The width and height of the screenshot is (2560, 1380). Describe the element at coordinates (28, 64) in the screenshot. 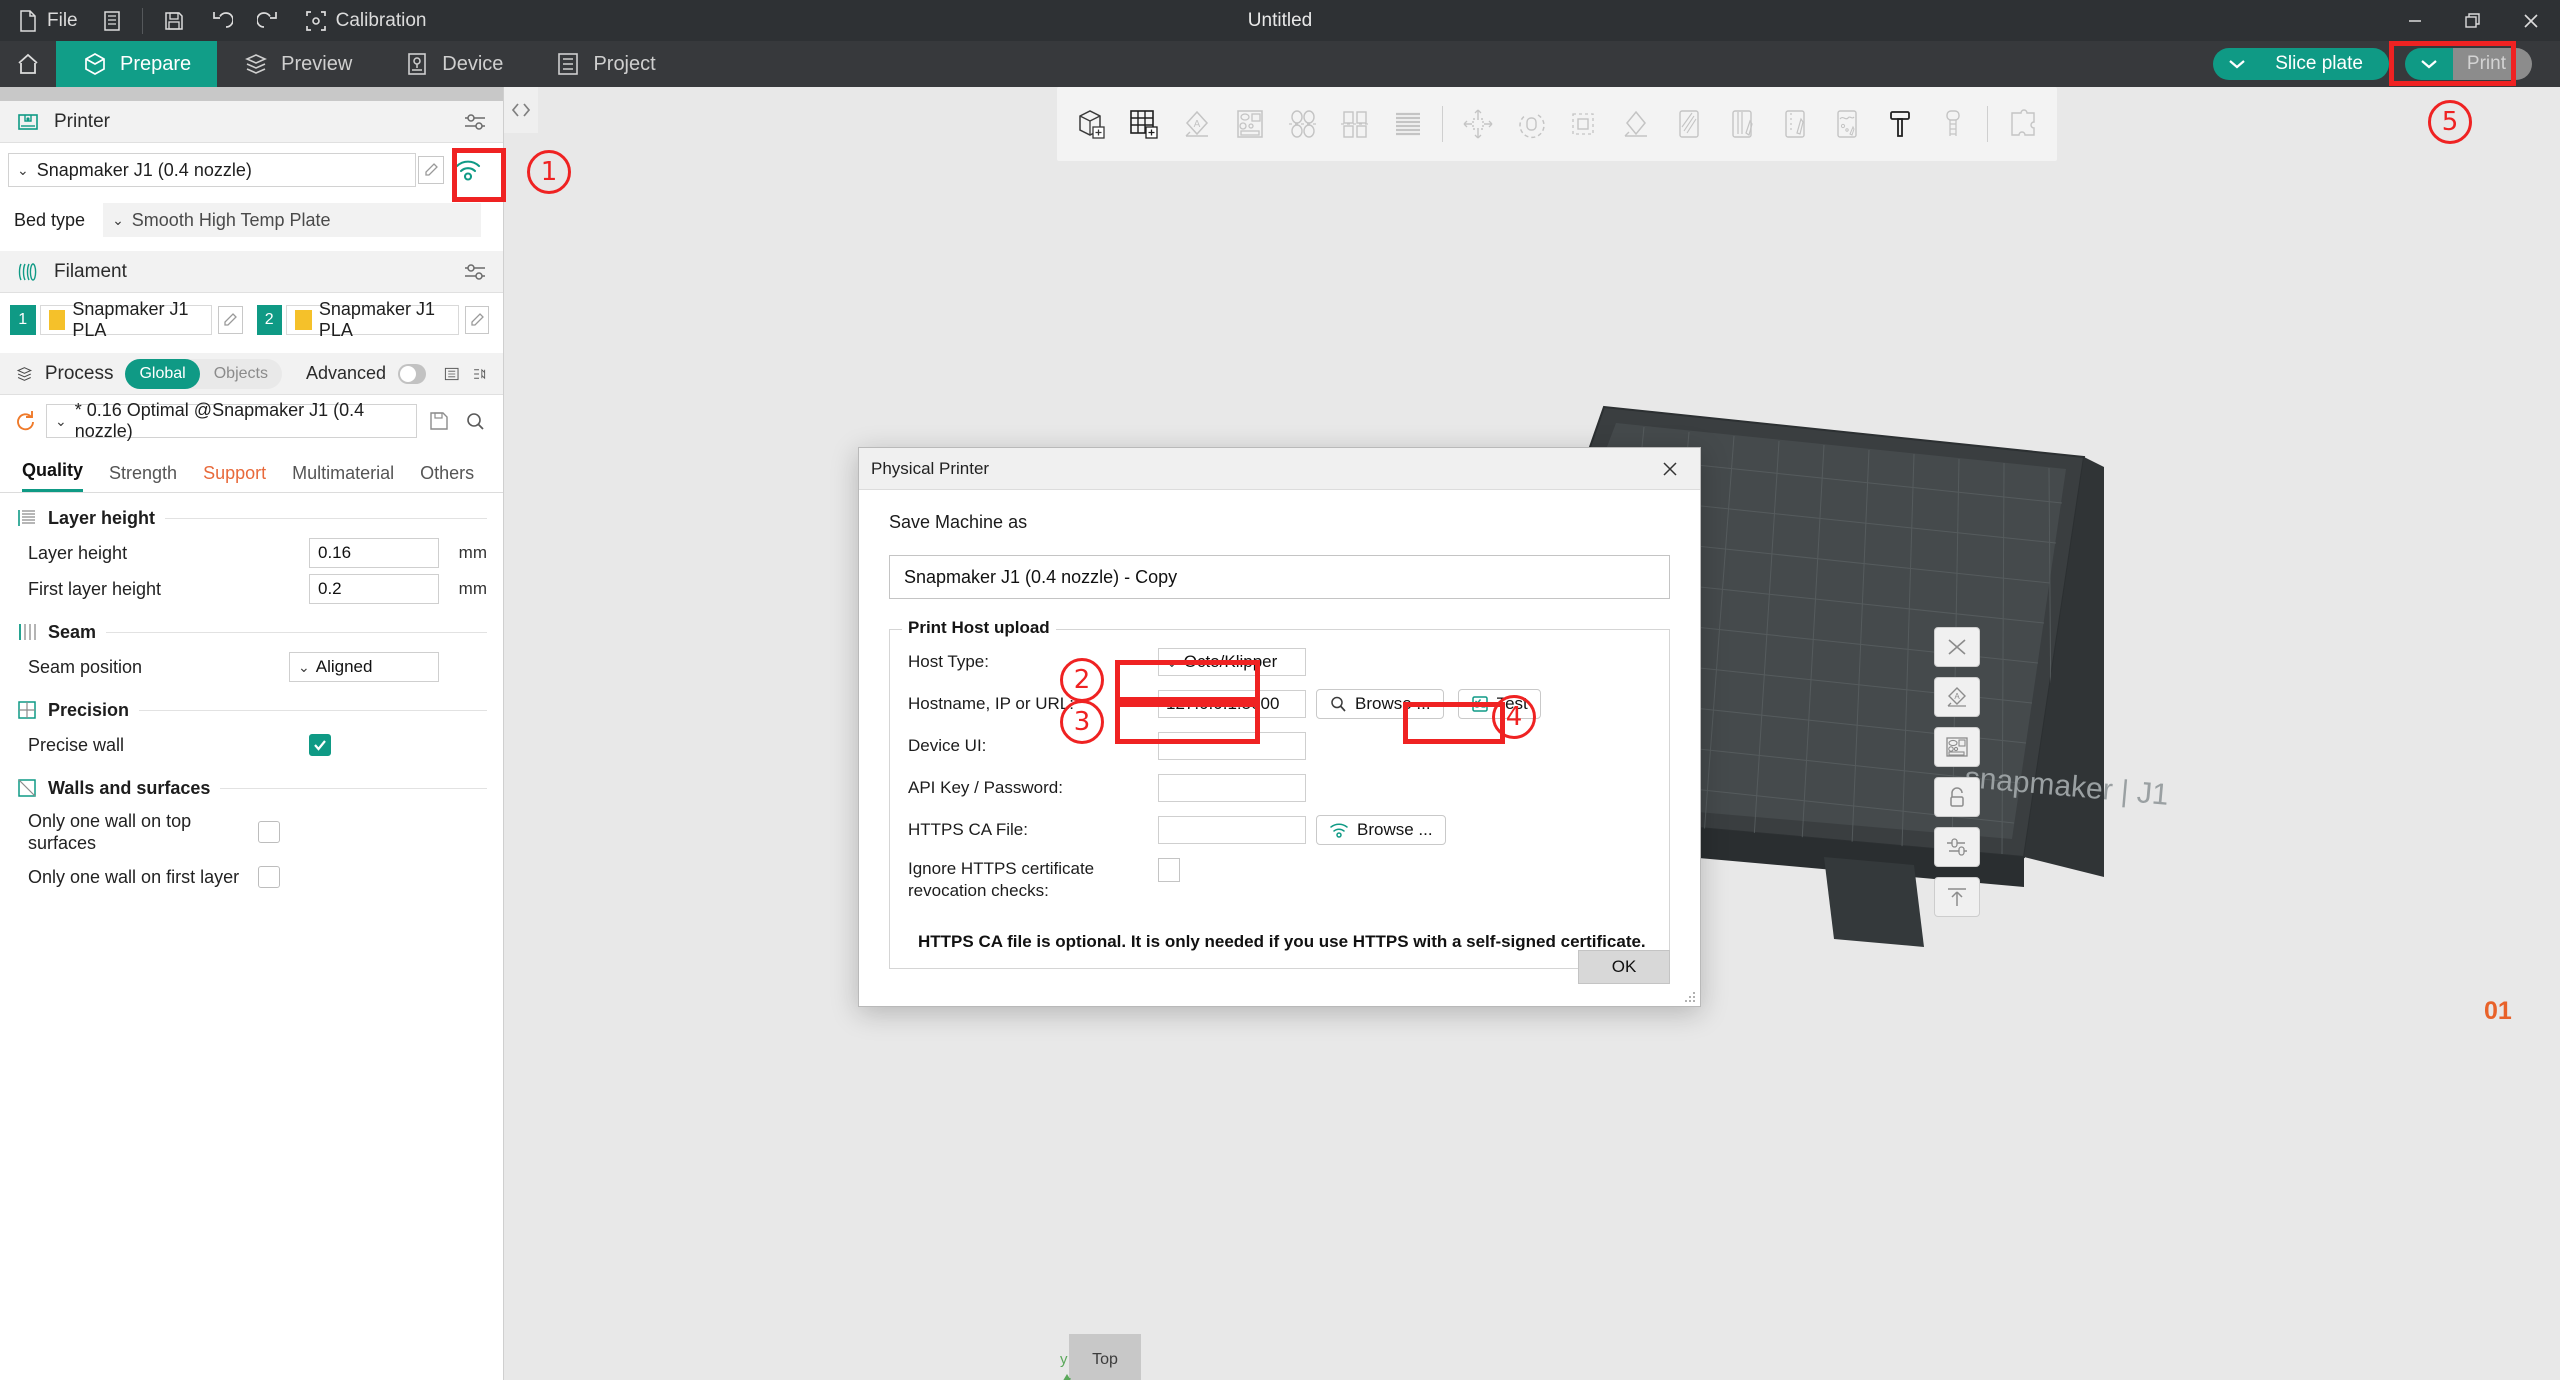

I see `home-button` at that location.